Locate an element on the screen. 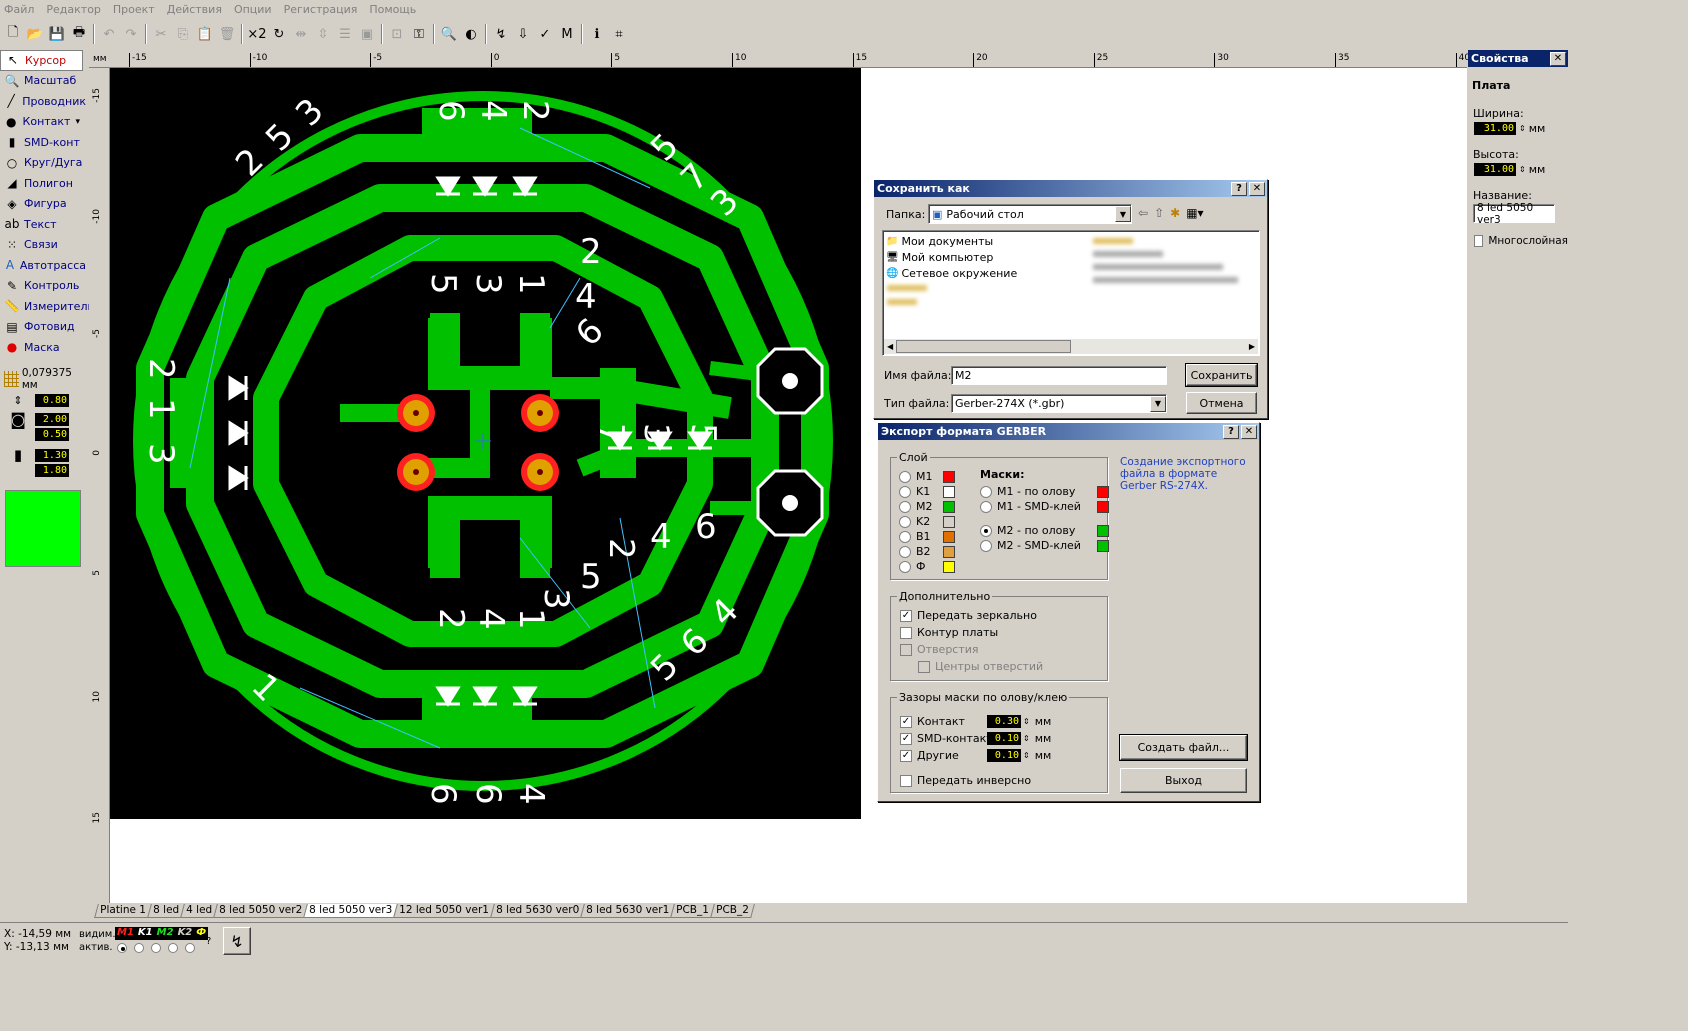  align-icon: ☰ is located at coordinates (345, 34).